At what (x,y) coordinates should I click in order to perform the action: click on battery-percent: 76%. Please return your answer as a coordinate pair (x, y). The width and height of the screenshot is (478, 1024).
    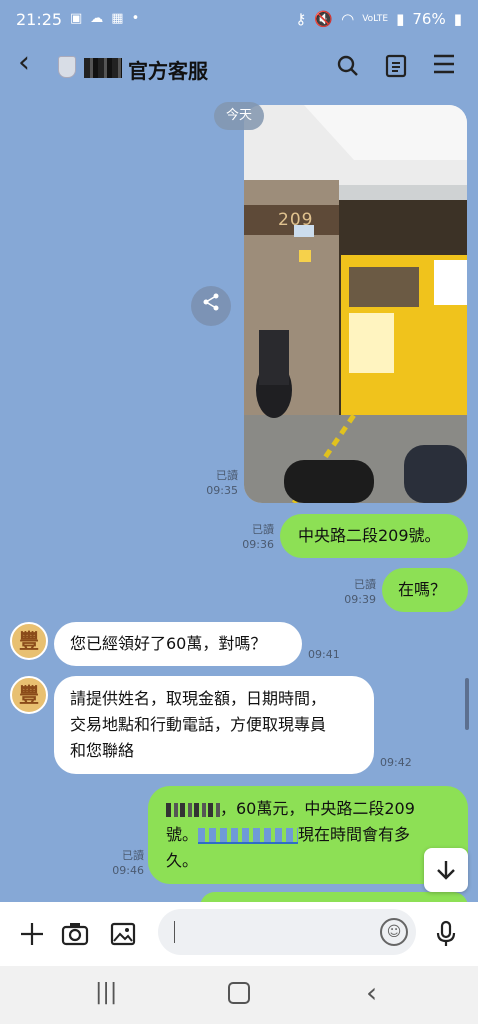
    Looking at the image, I should click on (429, 19).